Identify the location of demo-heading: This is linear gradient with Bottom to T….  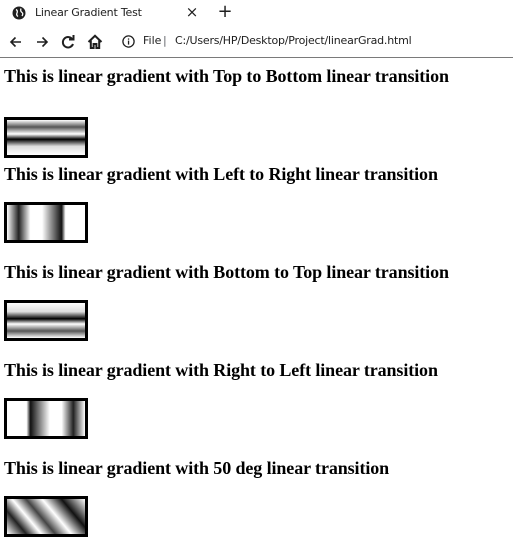
(226, 272).